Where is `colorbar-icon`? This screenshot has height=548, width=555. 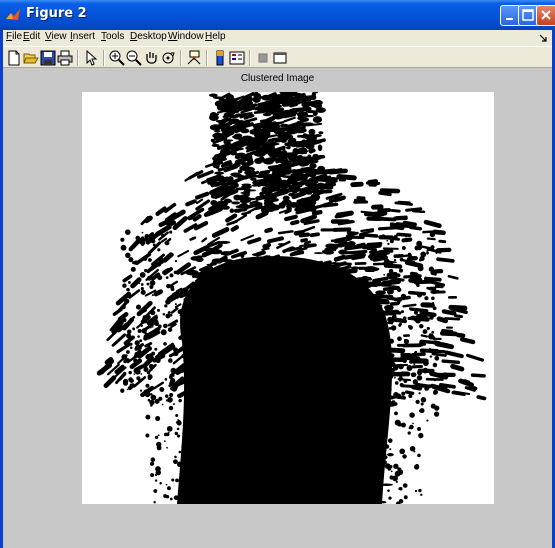 colorbar-icon is located at coordinates (220, 58).